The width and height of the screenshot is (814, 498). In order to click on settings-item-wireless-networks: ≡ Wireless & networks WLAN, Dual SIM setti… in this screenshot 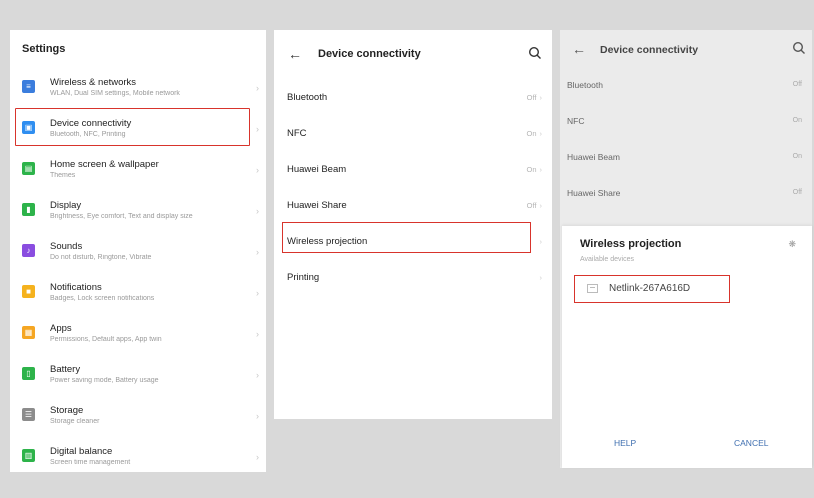, I will do `click(138, 88)`.